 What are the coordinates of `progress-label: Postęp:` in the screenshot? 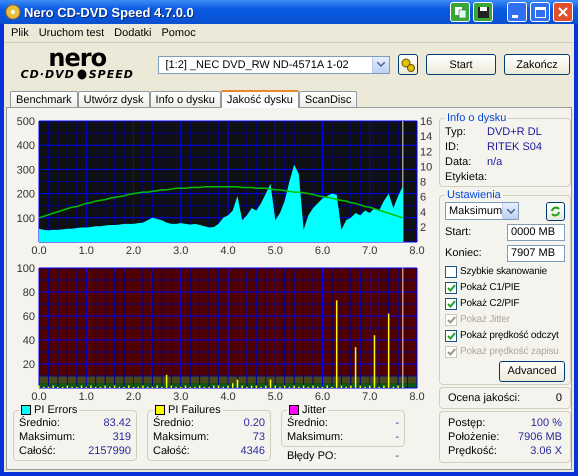 It's located at (467, 423).